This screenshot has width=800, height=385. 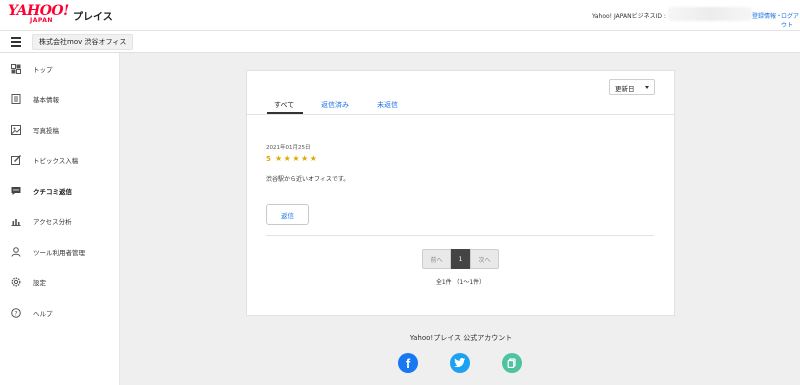 I want to click on sort-selected-value: 更新日, so click(x=625, y=89).